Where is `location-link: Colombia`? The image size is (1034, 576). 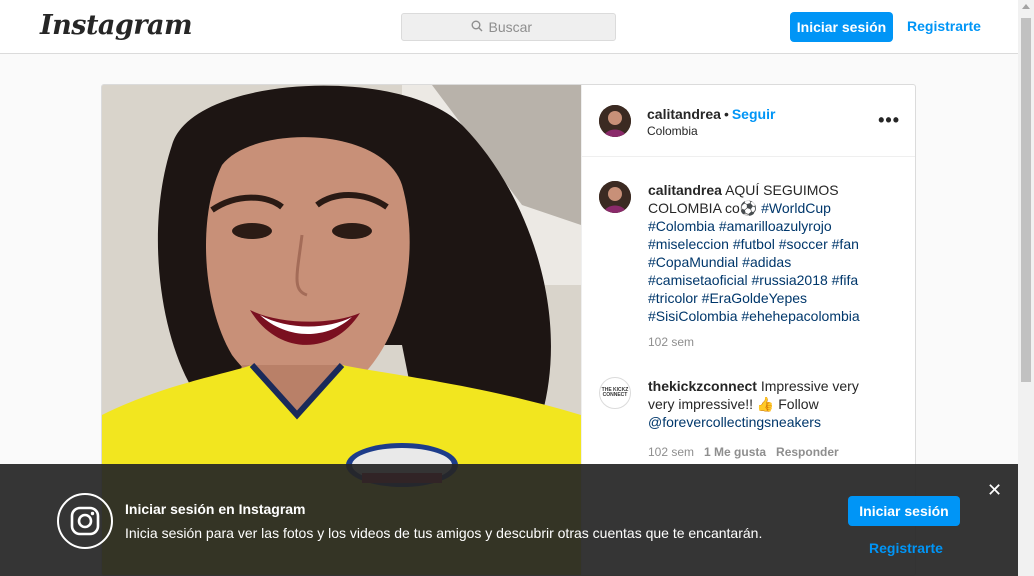 location-link: Colombia is located at coordinates (672, 131).